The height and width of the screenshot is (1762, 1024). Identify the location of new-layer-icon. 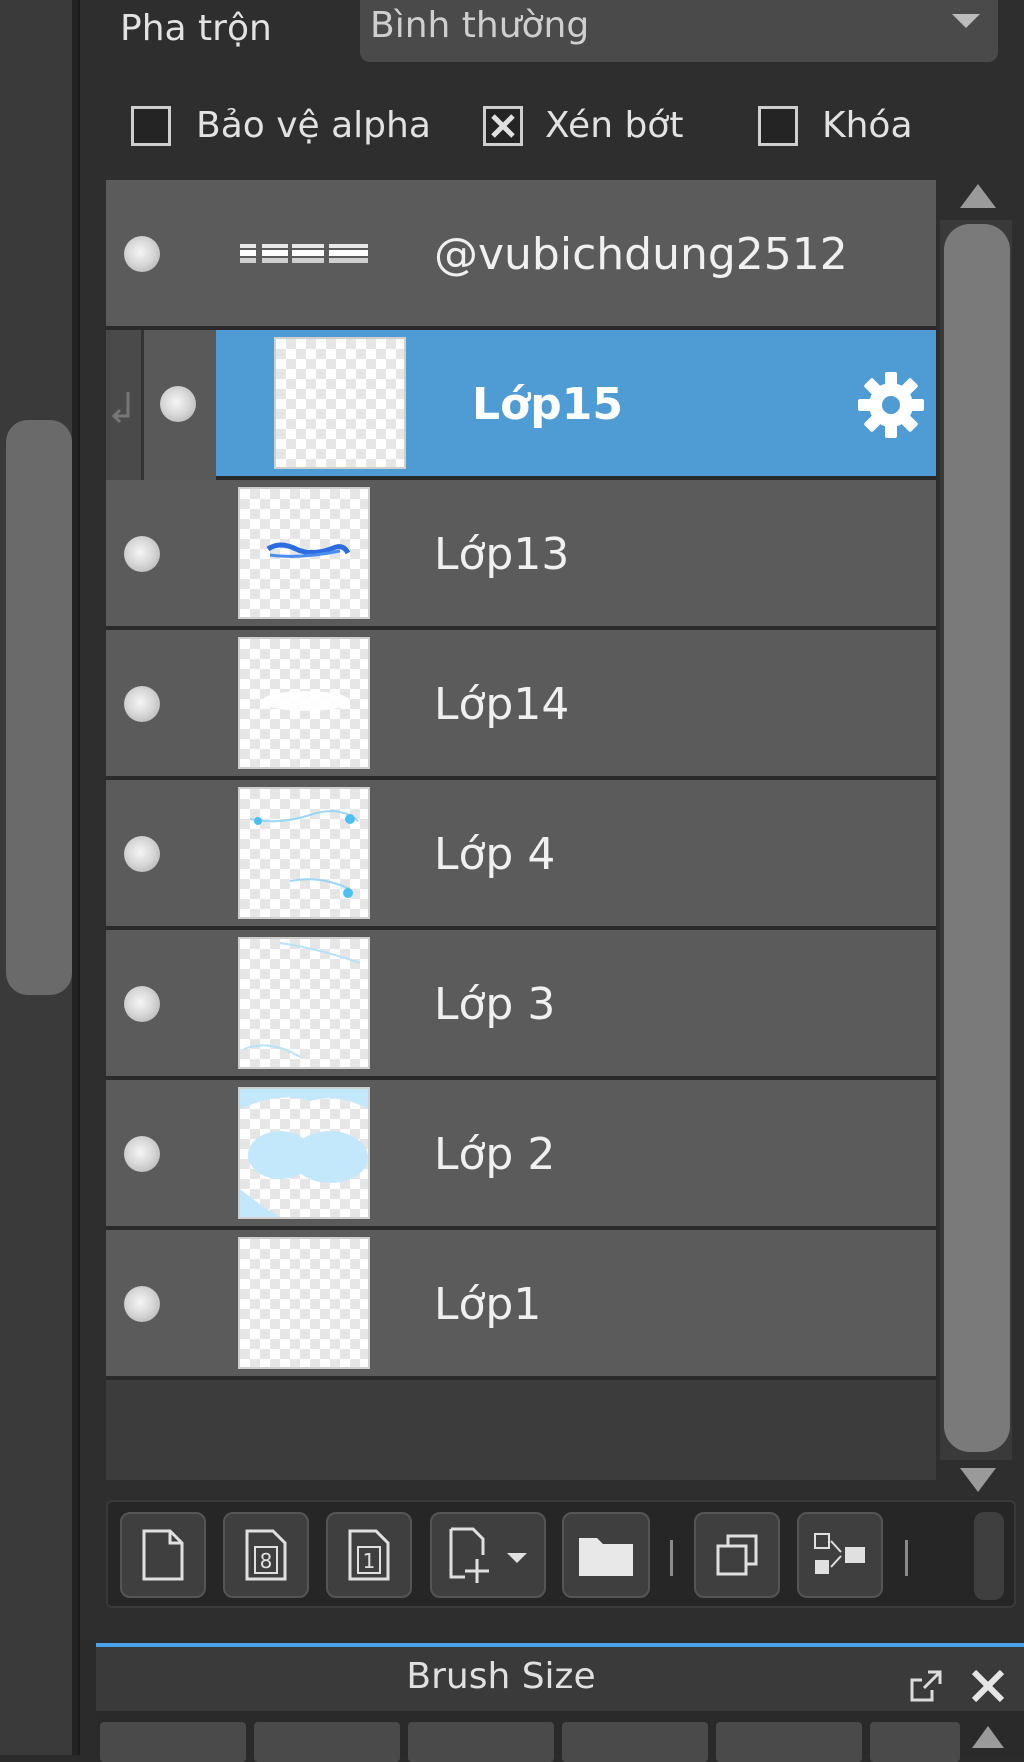
(163, 1555).